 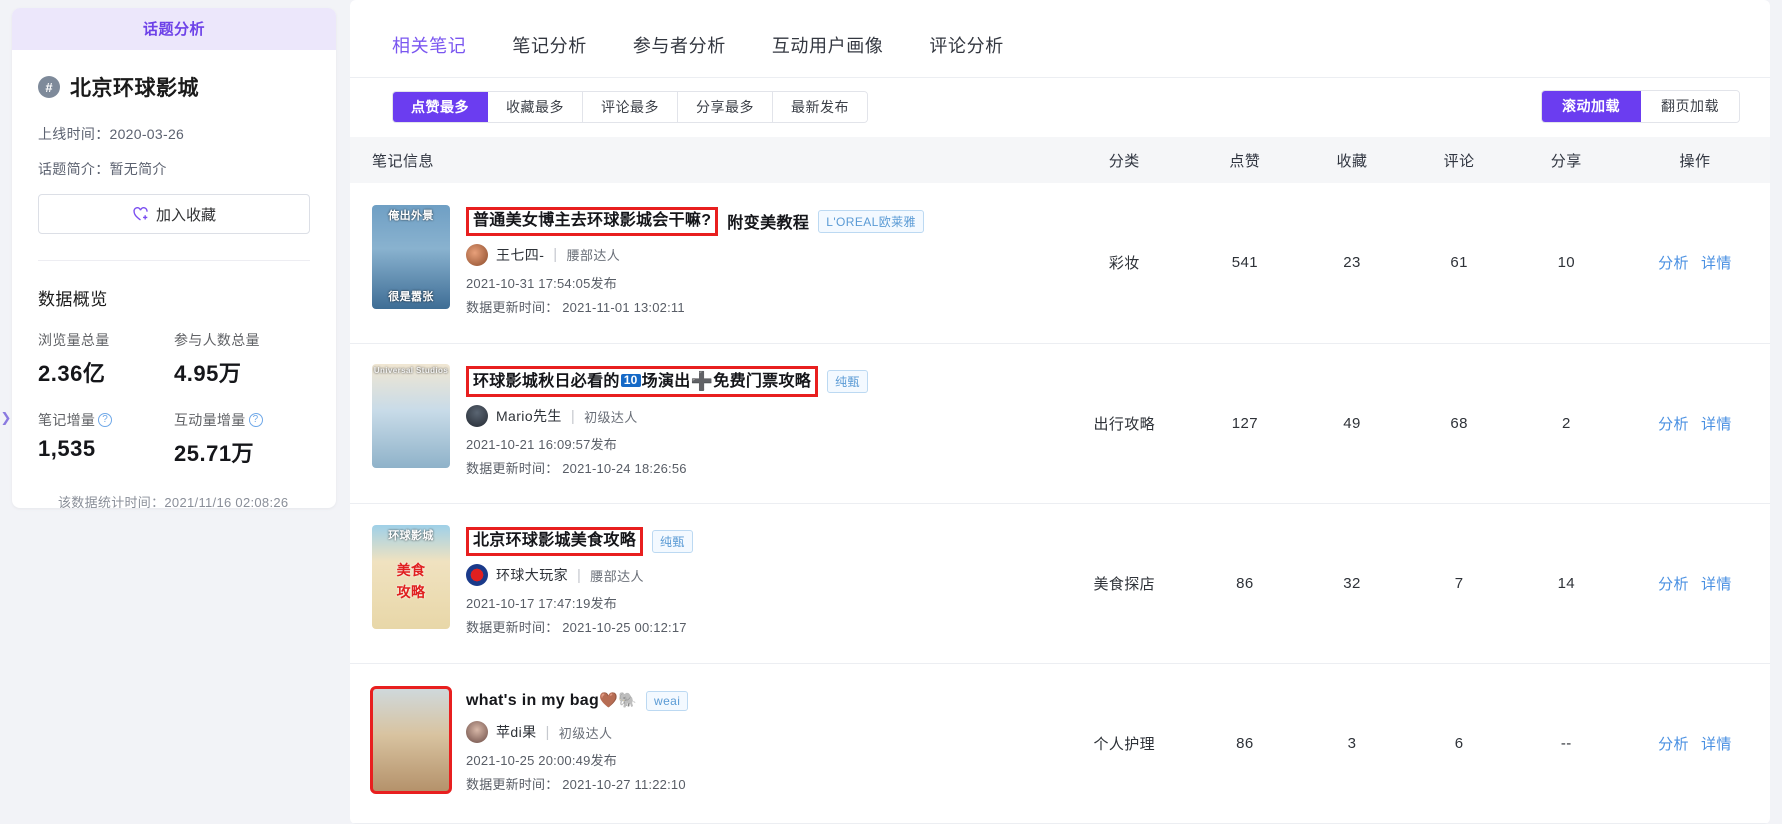 I want to click on note-title-badge: 10, so click(x=630, y=380).